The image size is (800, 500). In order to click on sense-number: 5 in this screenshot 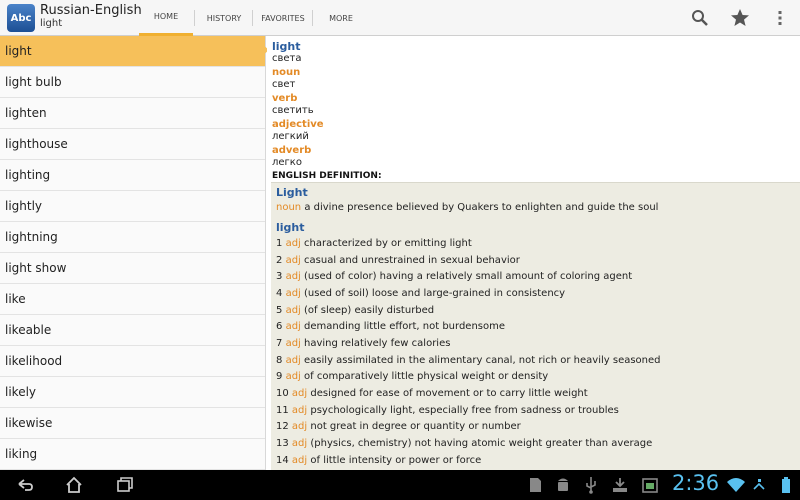, I will do `click(279, 310)`.